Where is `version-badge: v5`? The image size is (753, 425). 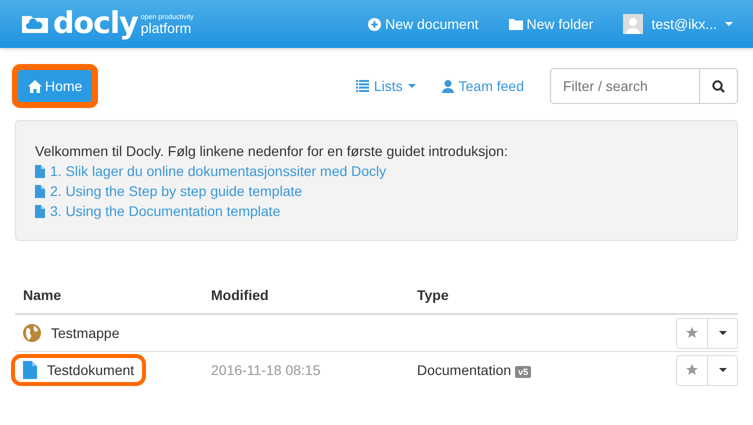 version-badge: v5 is located at coordinates (523, 372).